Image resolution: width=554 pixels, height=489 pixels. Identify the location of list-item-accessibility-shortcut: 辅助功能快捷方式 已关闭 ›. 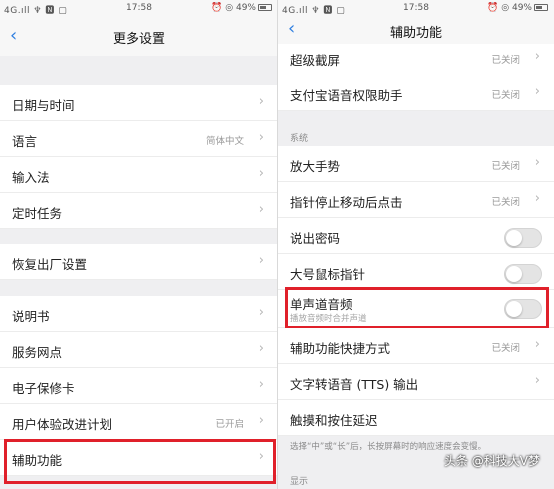
(416, 346).